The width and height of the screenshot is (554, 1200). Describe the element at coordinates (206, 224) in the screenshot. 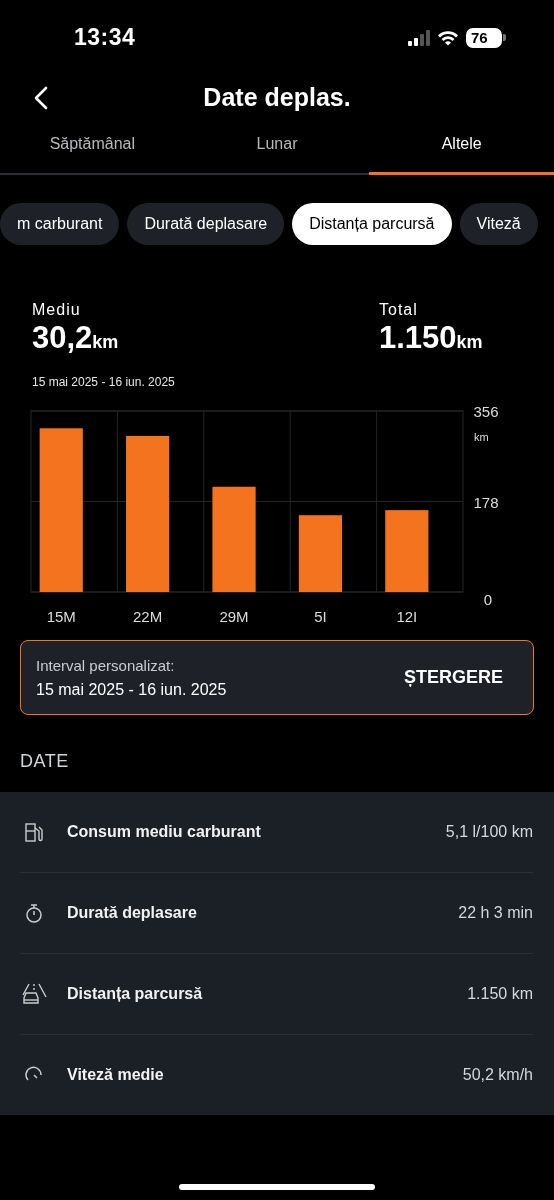

I see `filter-chip: Durată deplasare` at that location.